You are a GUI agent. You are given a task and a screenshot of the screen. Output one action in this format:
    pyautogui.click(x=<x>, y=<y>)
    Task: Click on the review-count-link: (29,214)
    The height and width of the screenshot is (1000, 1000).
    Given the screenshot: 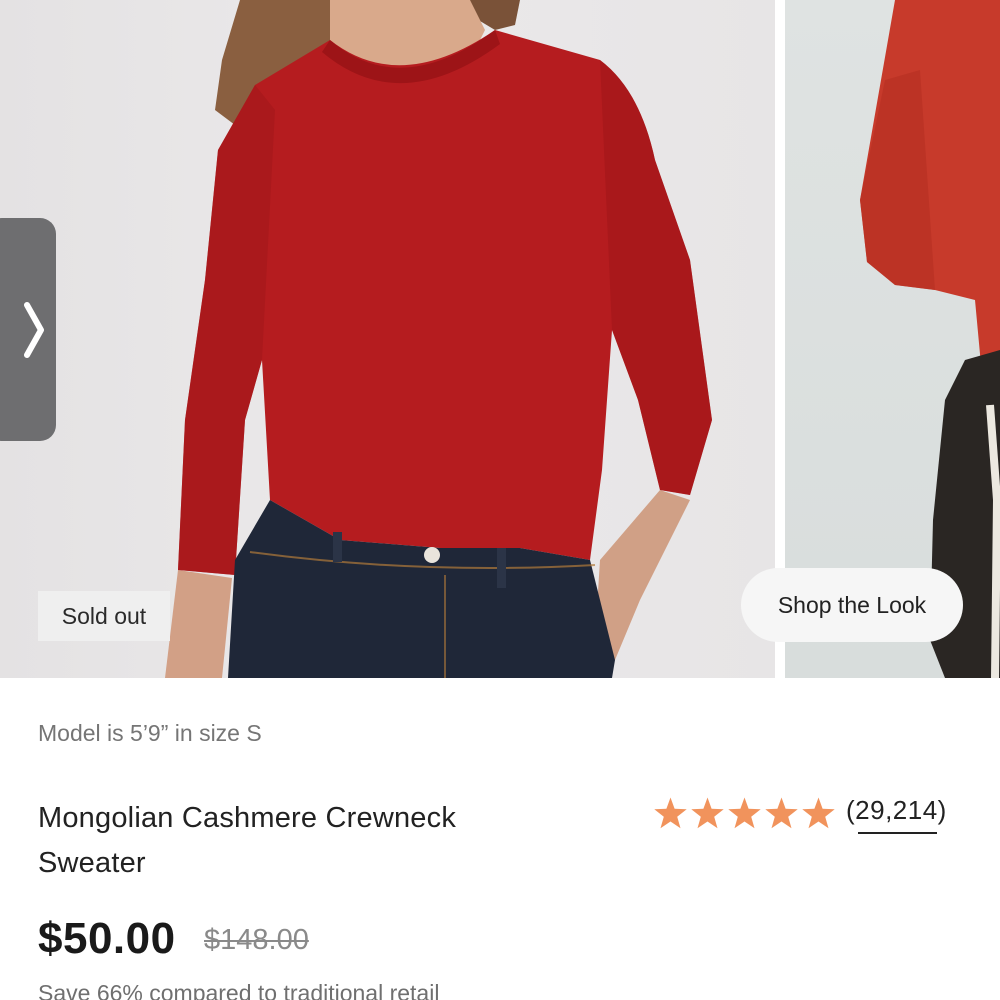 What is the action you would take?
    pyautogui.click(x=896, y=814)
    